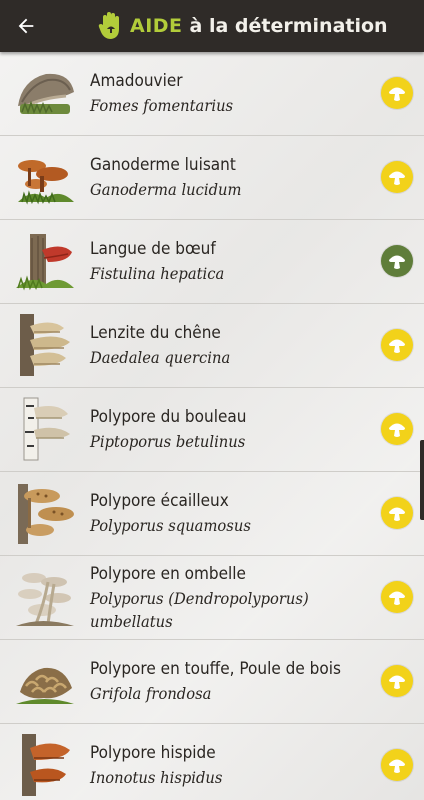 This screenshot has height=800, width=424. I want to click on latin-name: Fomes fomentarius, so click(162, 105).